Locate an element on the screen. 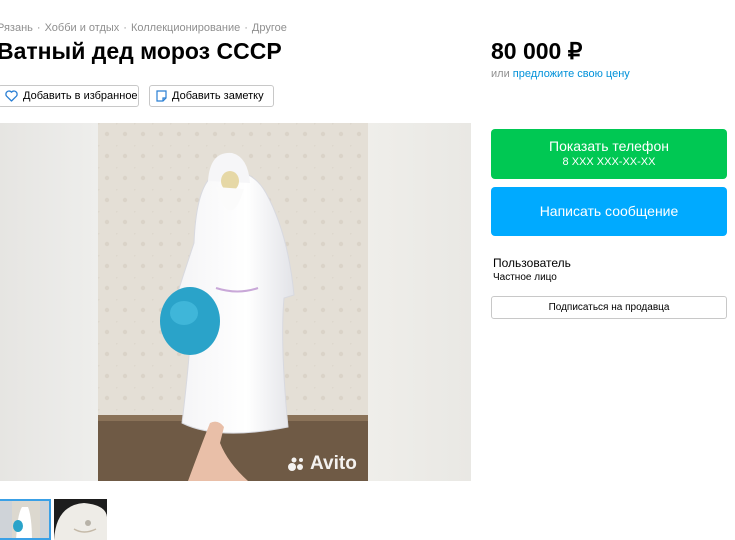 Image resolution: width=735 pixels, height=540 pixels. seller-type: Частное лицо is located at coordinates (525, 277).